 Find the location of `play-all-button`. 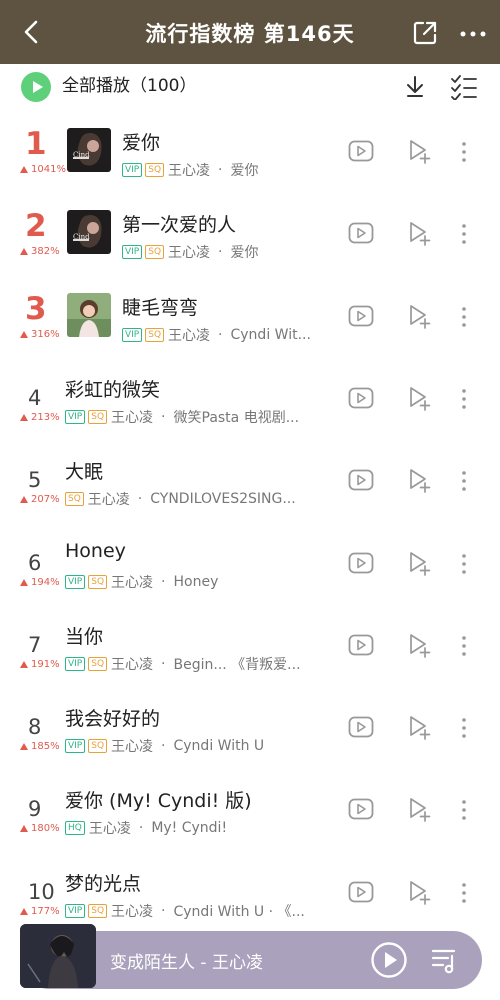

play-all-button is located at coordinates (36, 87).